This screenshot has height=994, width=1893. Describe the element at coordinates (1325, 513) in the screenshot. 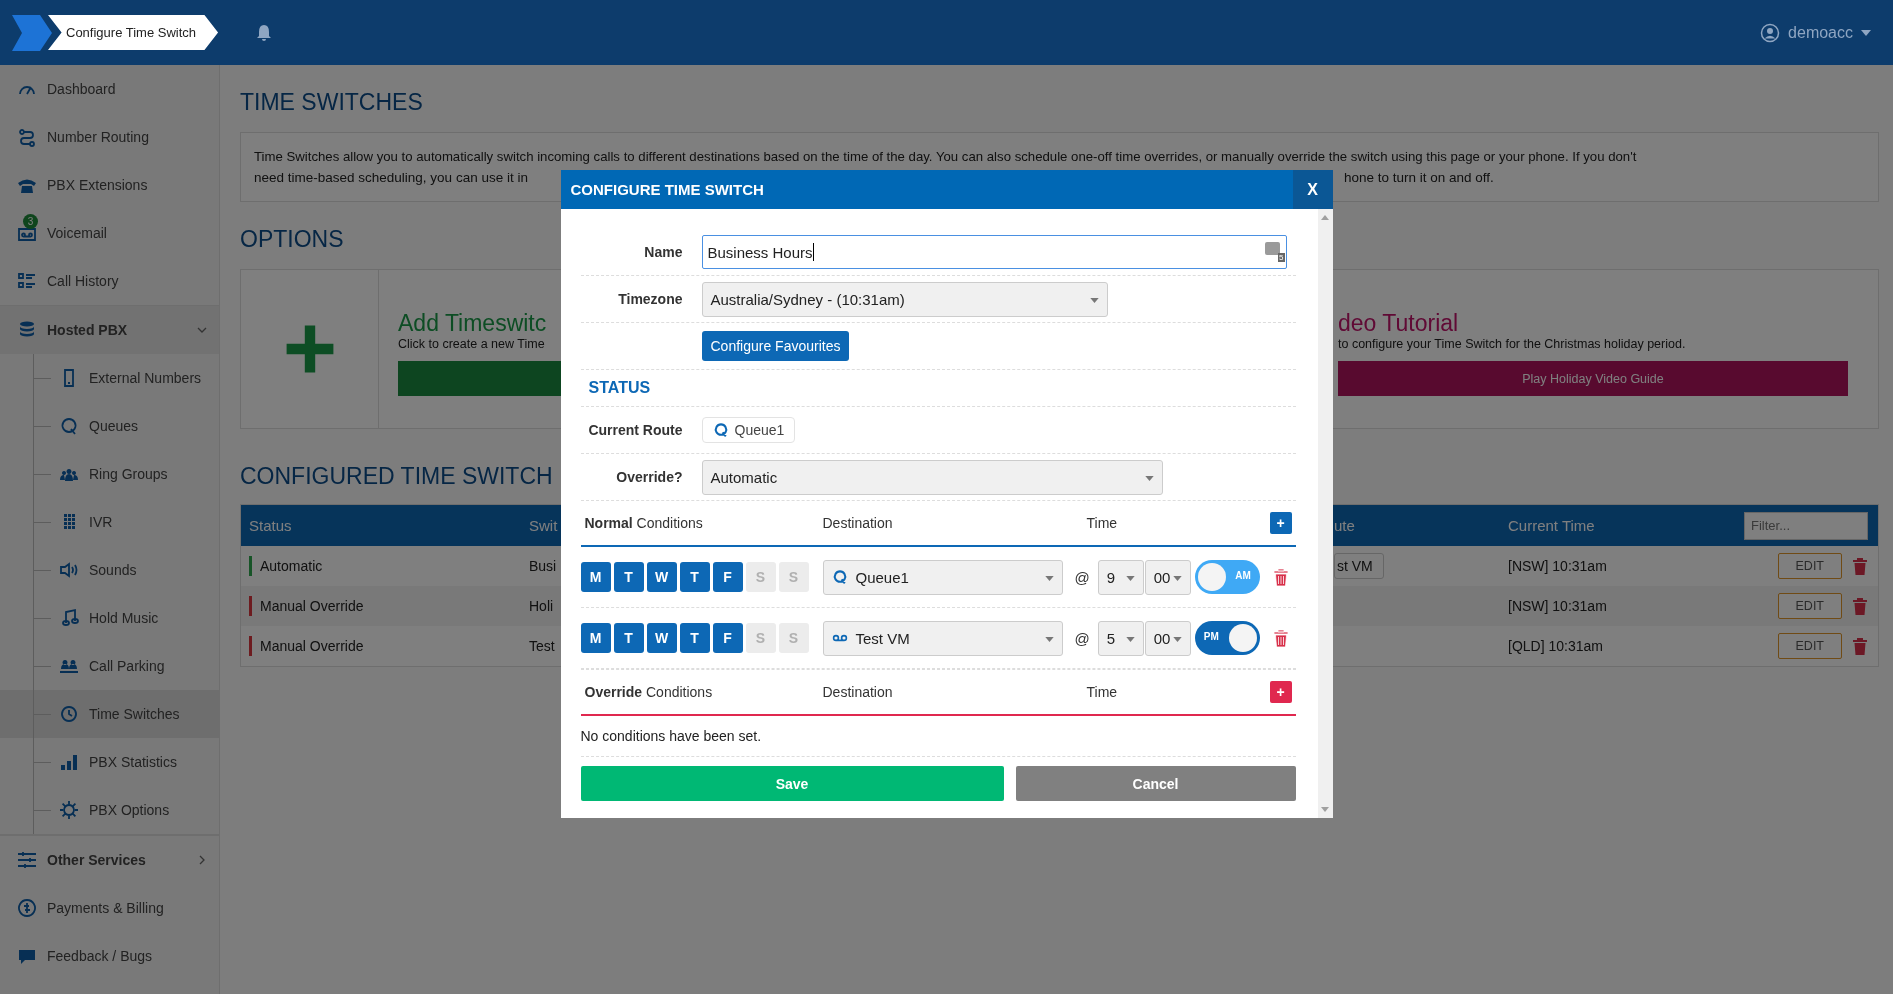

I see `scrollbar` at that location.